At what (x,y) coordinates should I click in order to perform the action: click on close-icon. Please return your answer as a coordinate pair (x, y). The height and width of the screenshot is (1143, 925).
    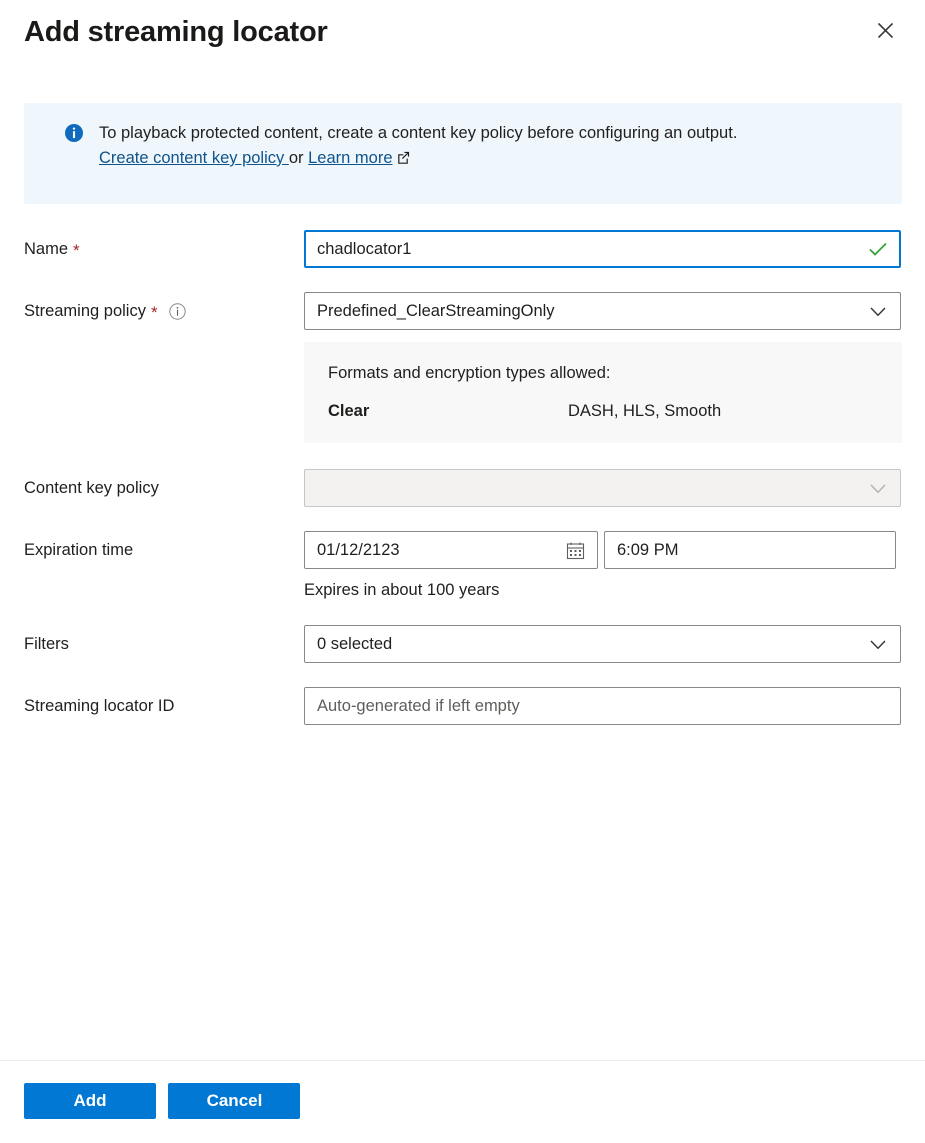
    Looking at the image, I should click on (885, 30).